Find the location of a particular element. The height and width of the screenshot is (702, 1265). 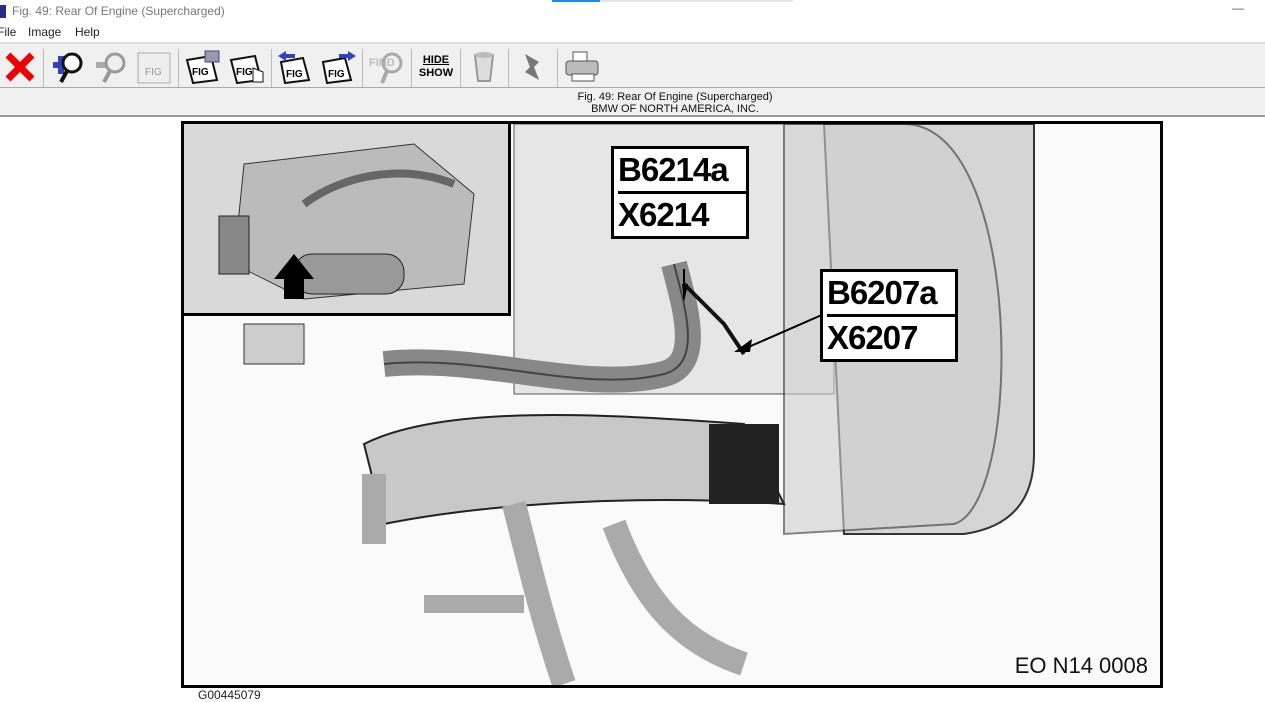

find-icon: FIND is located at coordinates (386, 68).